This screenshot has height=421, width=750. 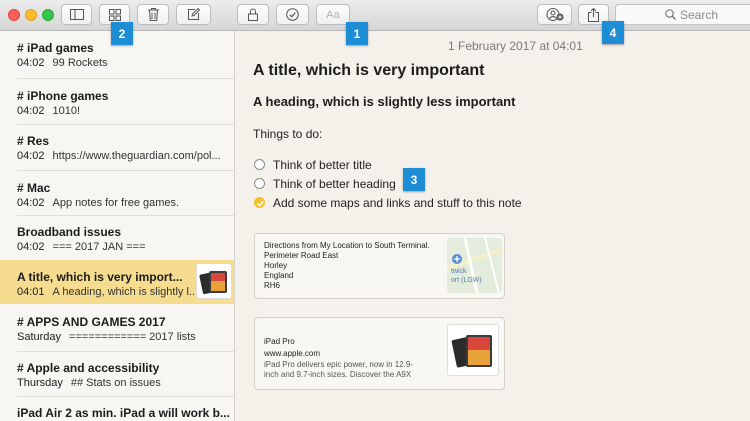 What do you see at coordinates (613, 32) in the screenshot?
I see `callout-badge-4: 4` at bounding box center [613, 32].